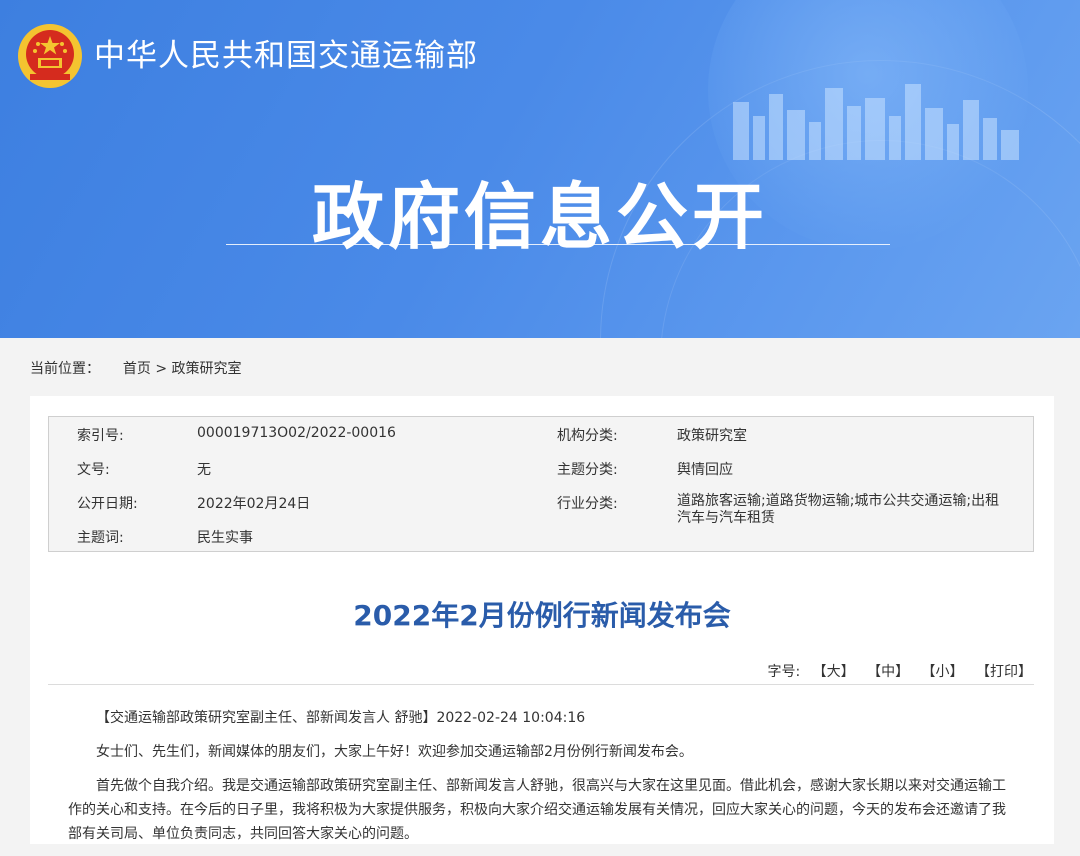 Image resolution: width=1080 pixels, height=856 pixels. What do you see at coordinates (107, 504) in the screenshot?
I see `date-label: 公开日期:` at bounding box center [107, 504].